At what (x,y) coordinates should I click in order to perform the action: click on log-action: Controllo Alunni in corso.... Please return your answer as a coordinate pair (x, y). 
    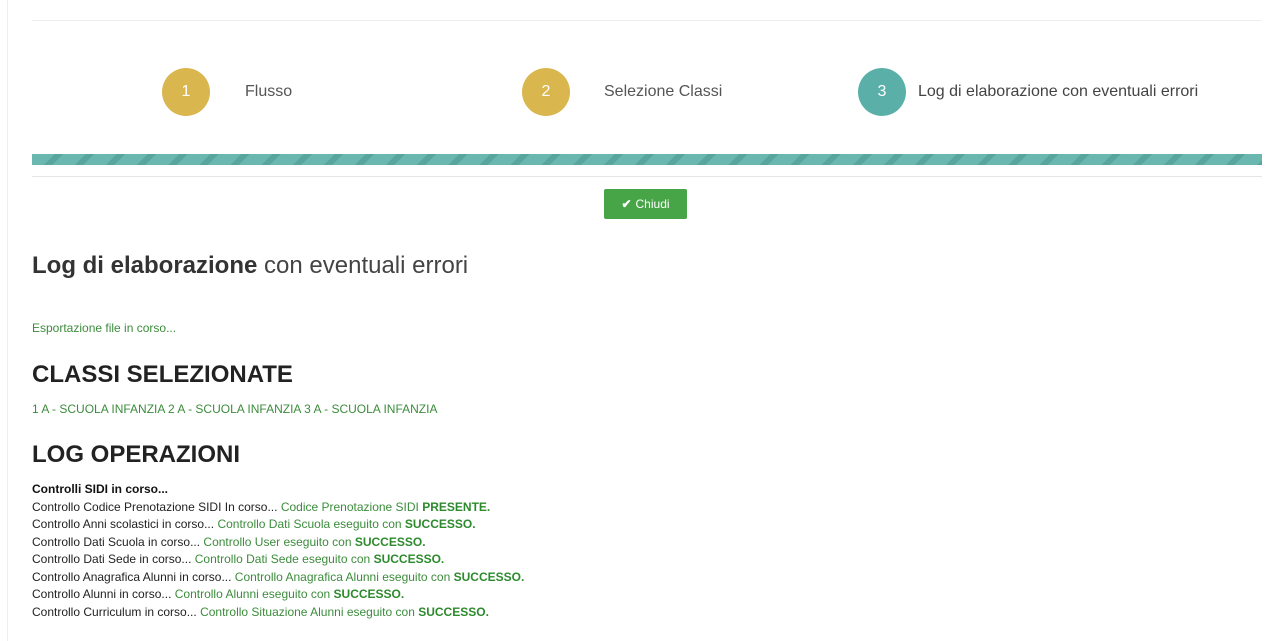
    Looking at the image, I should click on (102, 594).